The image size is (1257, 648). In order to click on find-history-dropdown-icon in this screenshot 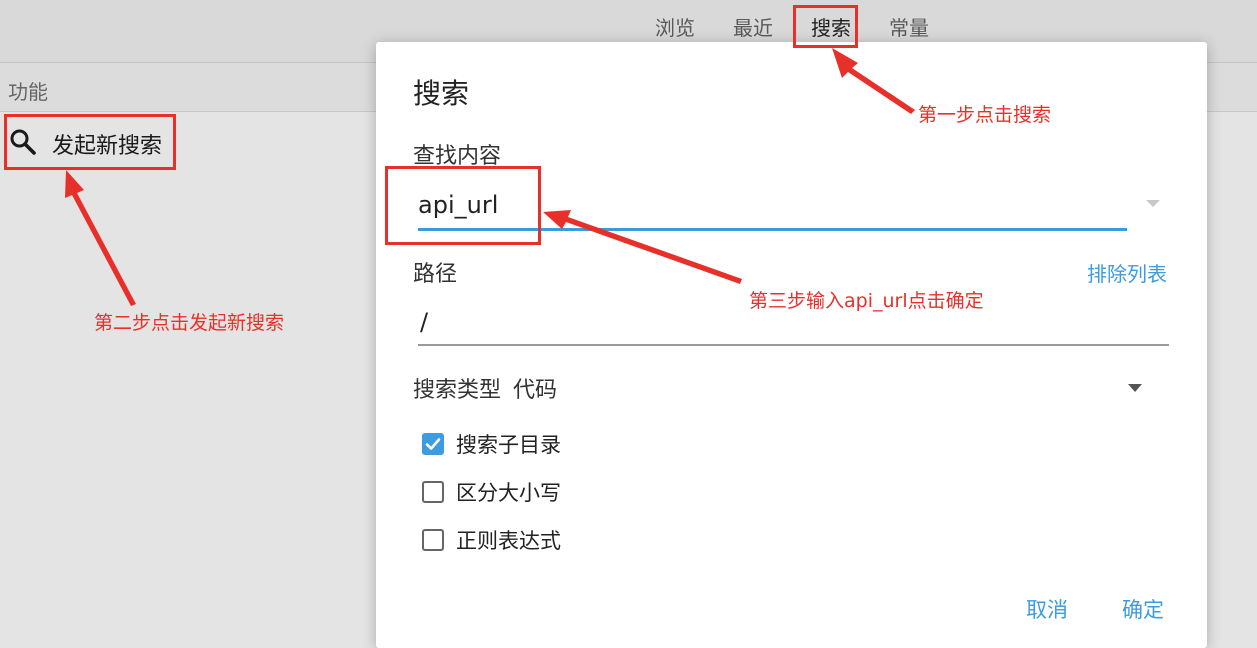, I will do `click(1153, 203)`.